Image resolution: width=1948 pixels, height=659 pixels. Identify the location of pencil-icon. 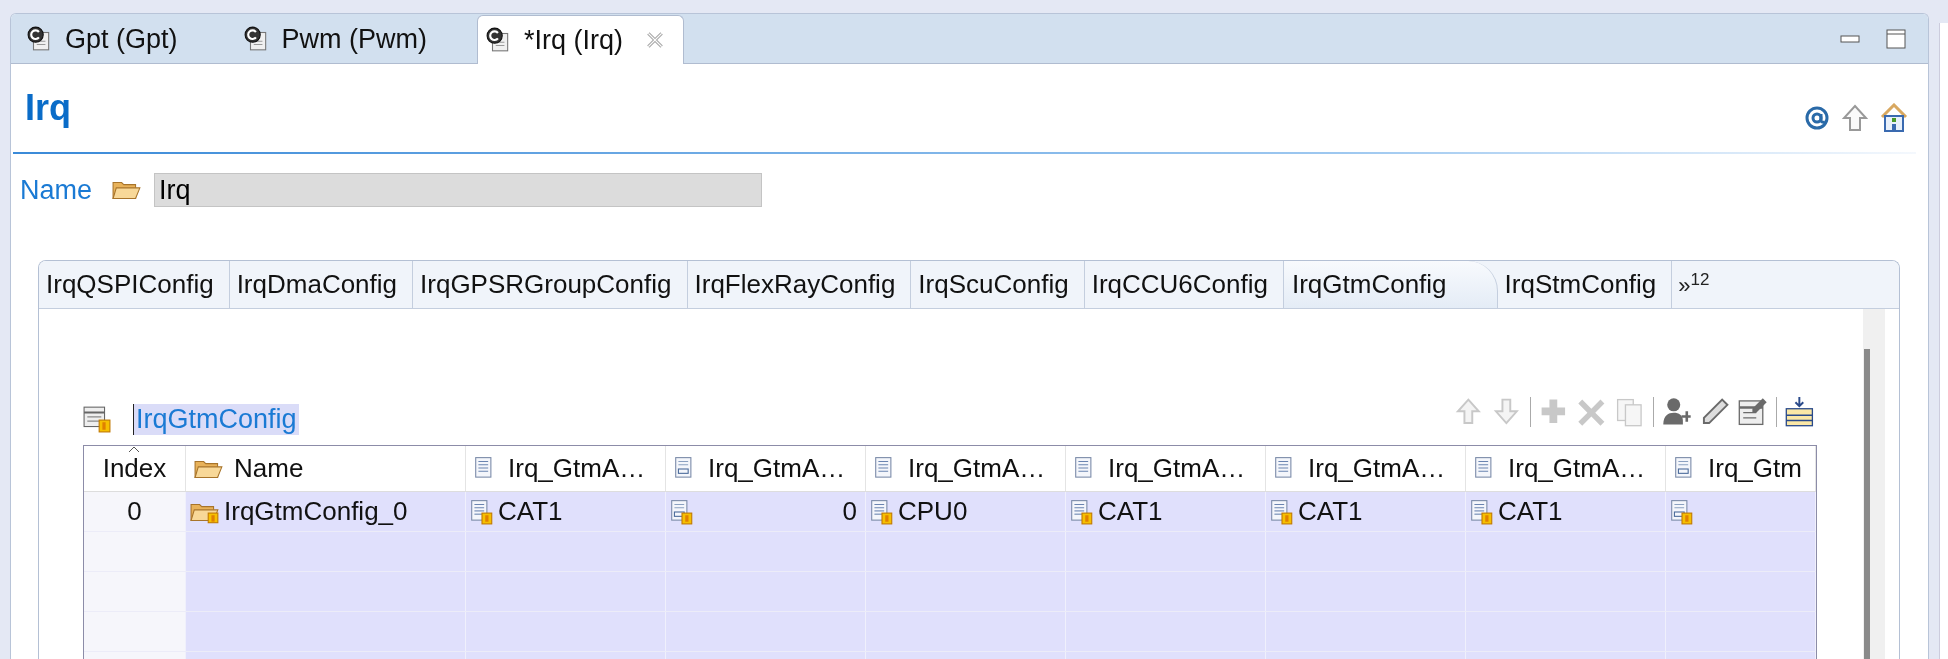
(1715, 412).